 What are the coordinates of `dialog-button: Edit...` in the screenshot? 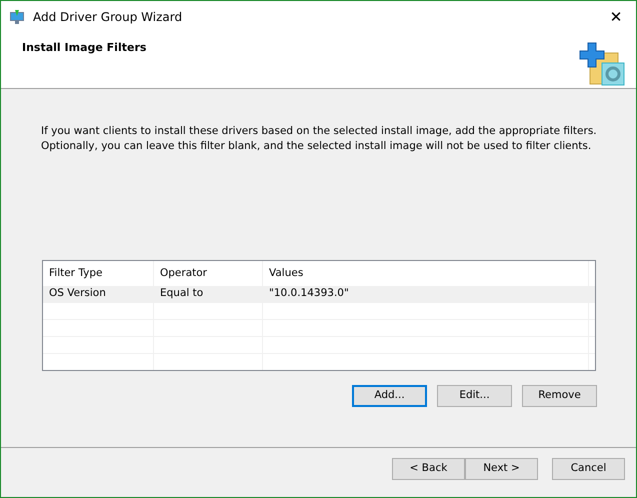 It's located at (474, 396).